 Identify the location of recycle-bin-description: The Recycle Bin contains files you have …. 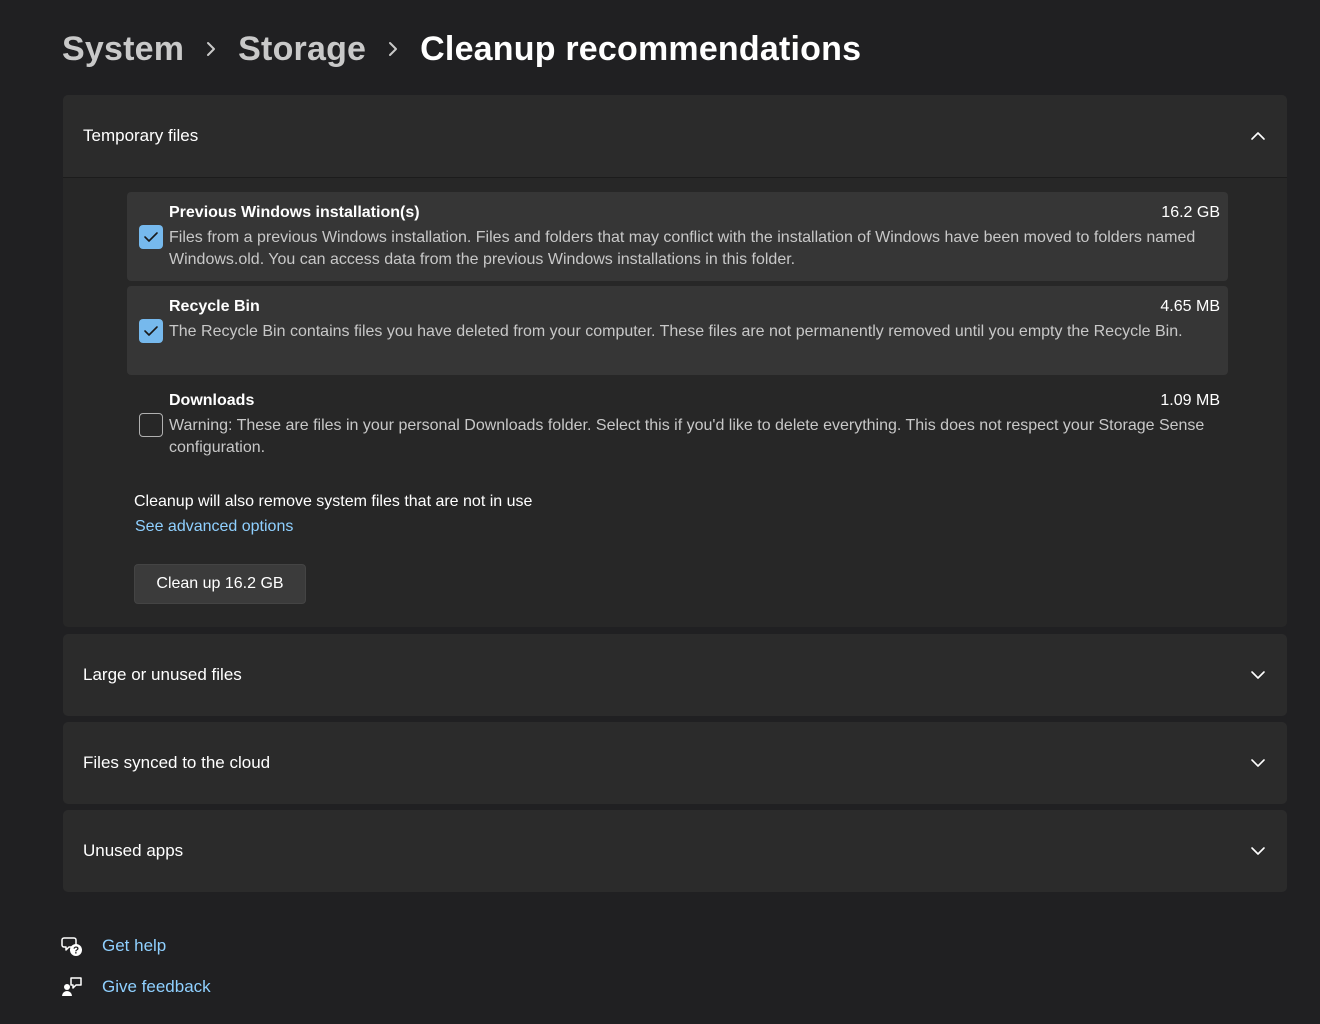
(676, 331).